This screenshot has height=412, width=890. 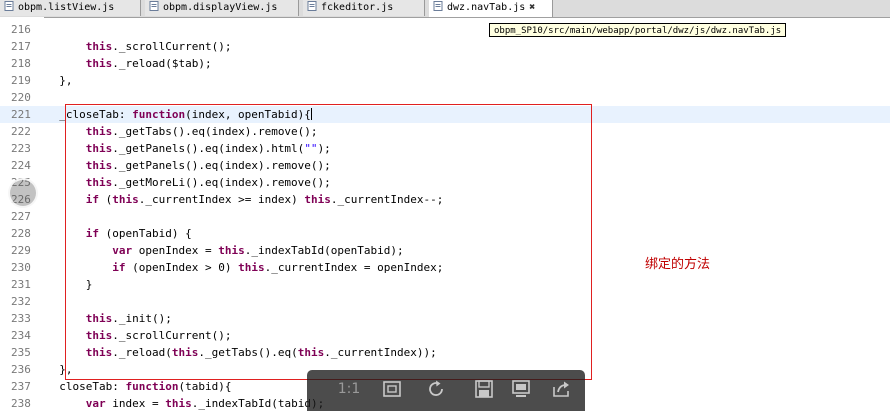 What do you see at coordinates (21, 318) in the screenshot?
I see `line-number: 233` at bounding box center [21, 318].